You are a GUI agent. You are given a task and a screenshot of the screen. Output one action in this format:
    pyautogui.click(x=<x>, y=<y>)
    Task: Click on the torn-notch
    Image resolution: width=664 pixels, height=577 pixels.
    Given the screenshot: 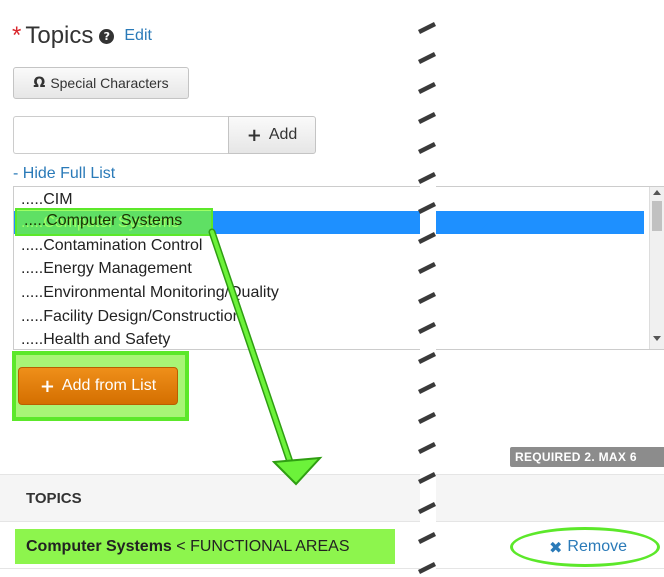 What is the action you would take?
    pyautogui.click(x=485, y=226)
    